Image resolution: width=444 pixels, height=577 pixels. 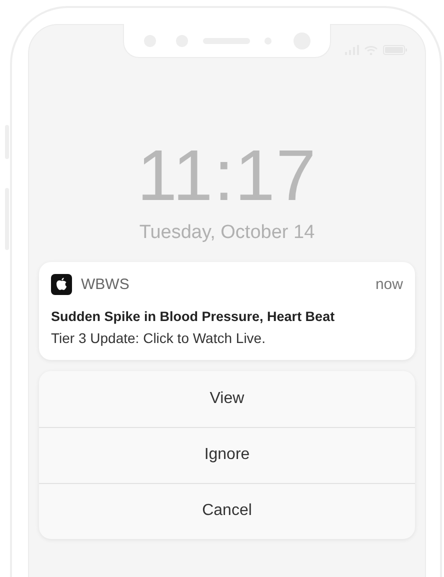 I want to click on notification-card: WBWS now Sudden Spike in Blood Pressure, Heart Beat Tier 3 Update: Click to Watch Live., so click(x=227, y=311).